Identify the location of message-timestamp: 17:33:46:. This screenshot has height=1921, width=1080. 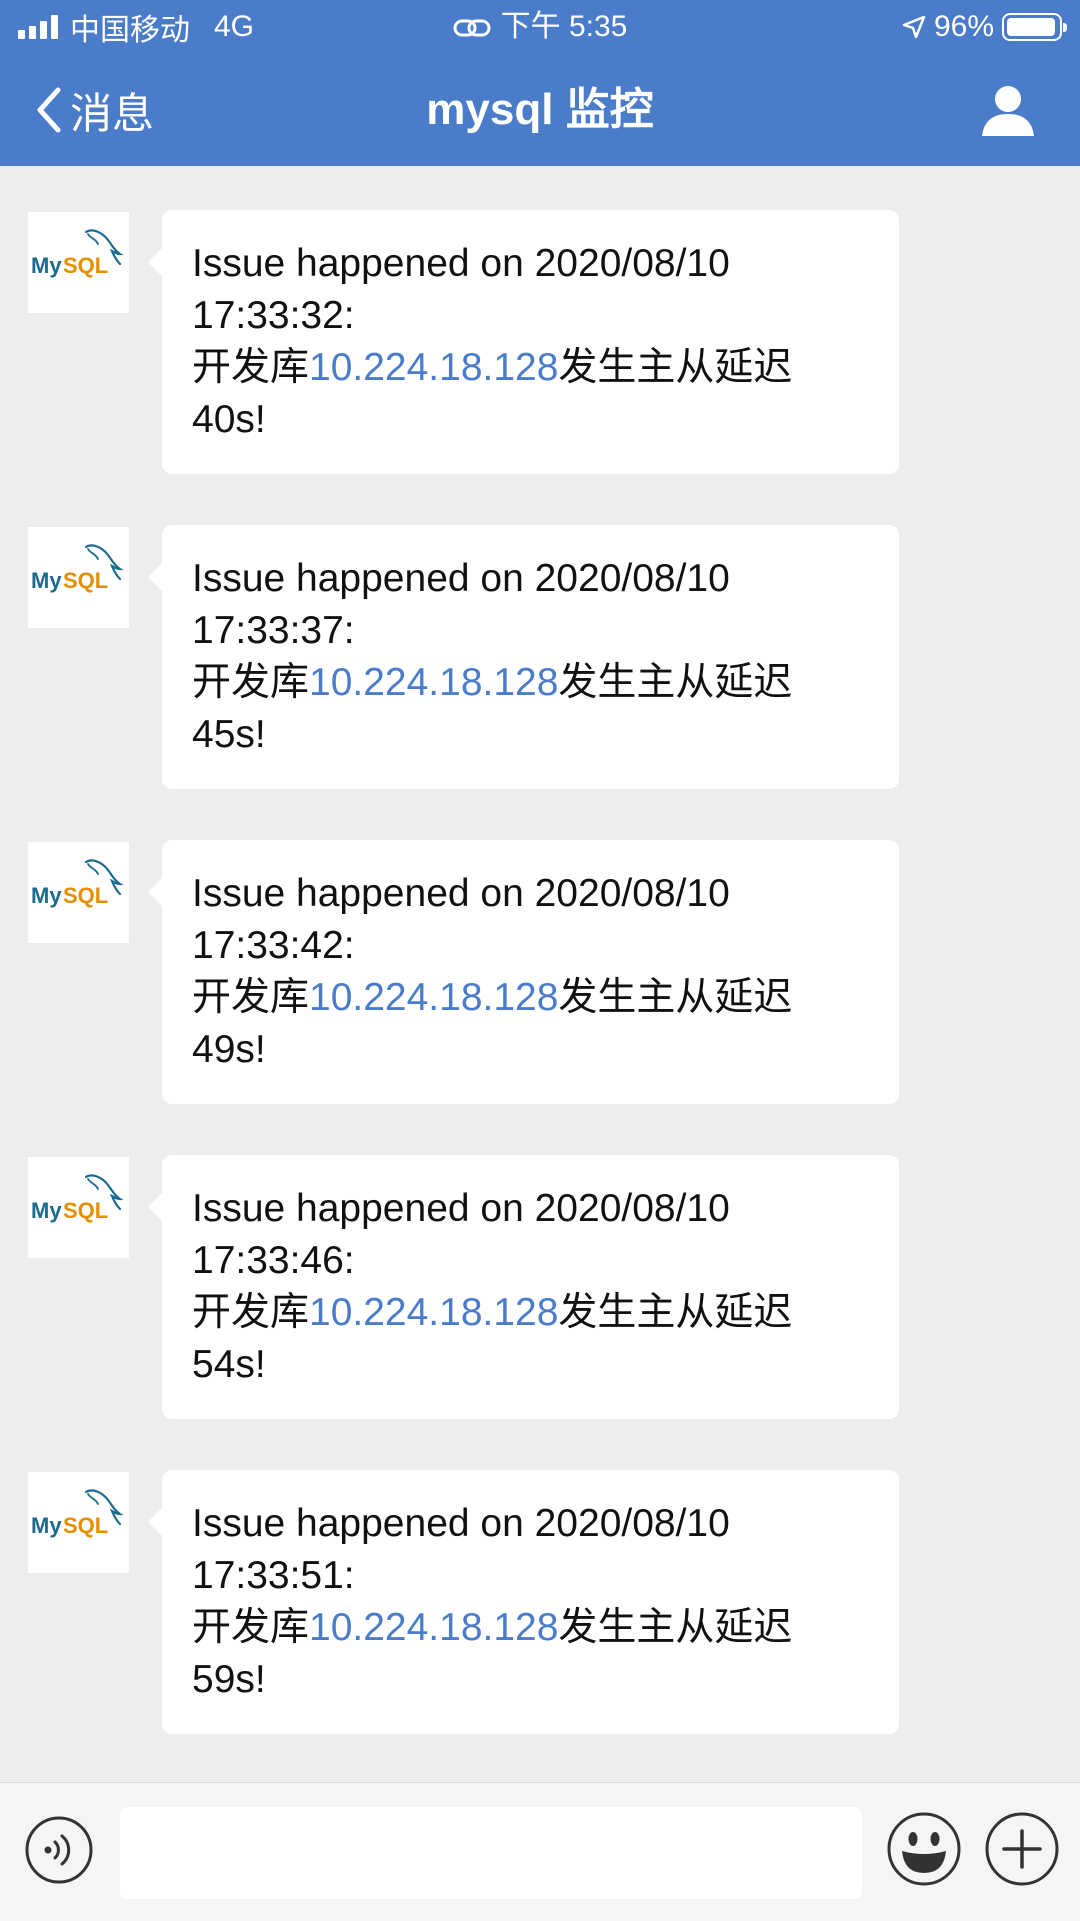
(273, 1260).